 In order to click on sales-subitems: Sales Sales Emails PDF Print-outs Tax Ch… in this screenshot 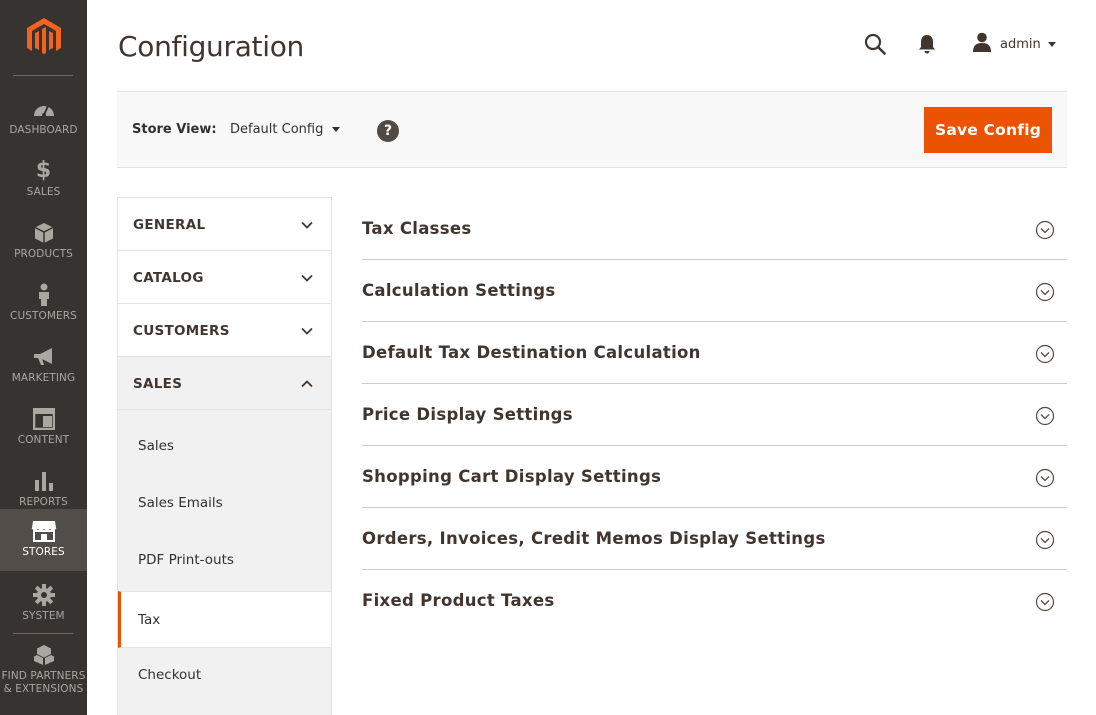, I will do `click(224, 562)`.